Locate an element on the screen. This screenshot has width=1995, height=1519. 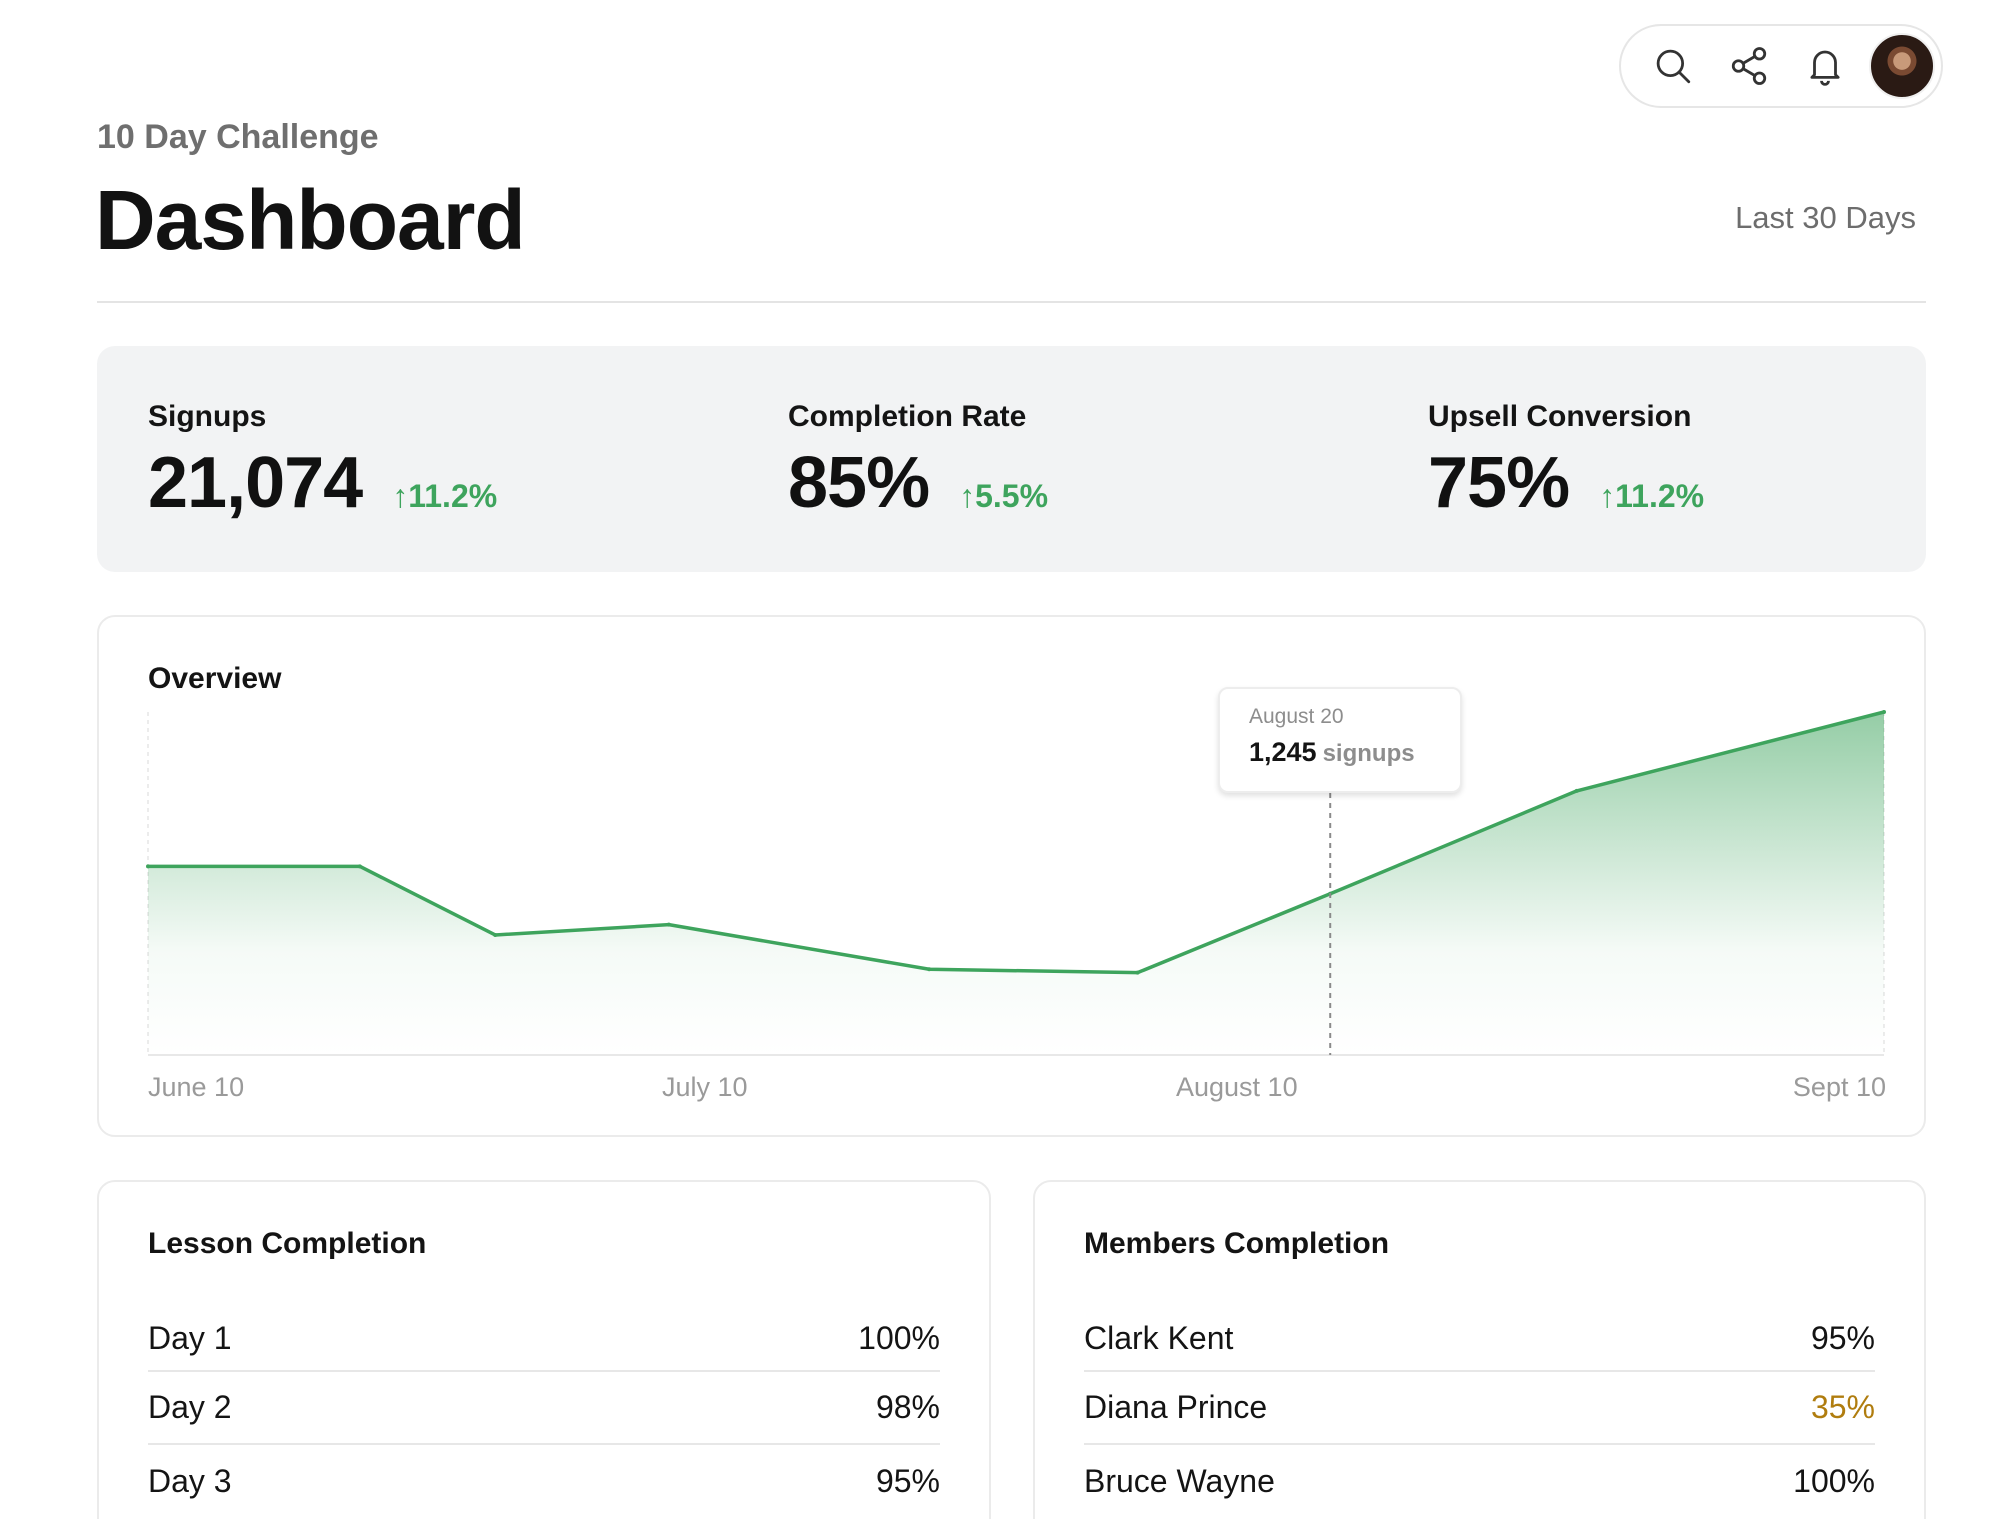
notifications-button is located at coordinates (1825, 66).